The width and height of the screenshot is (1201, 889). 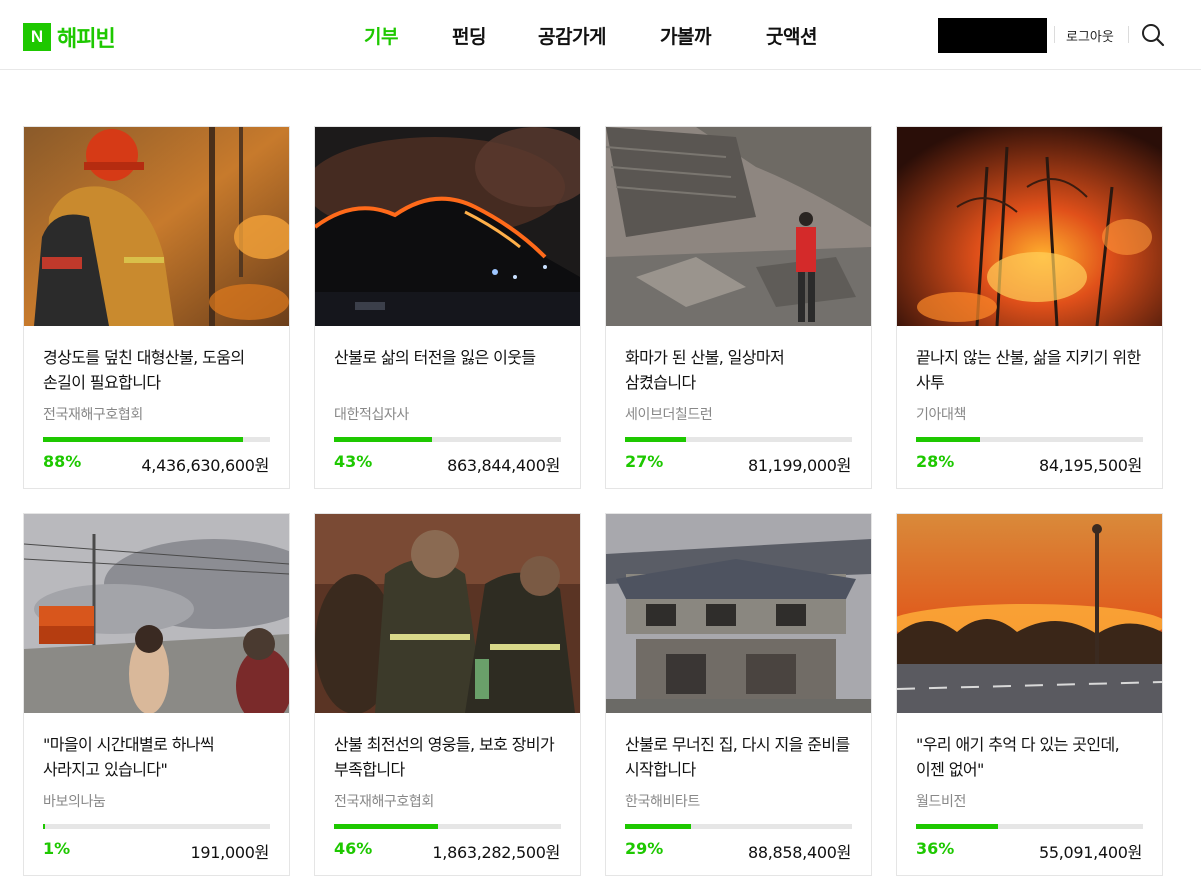 What do you see at coordinates (57, 848) in the screenshot?
I see `progress-percent: 1%` at bounding box center [57, 848].